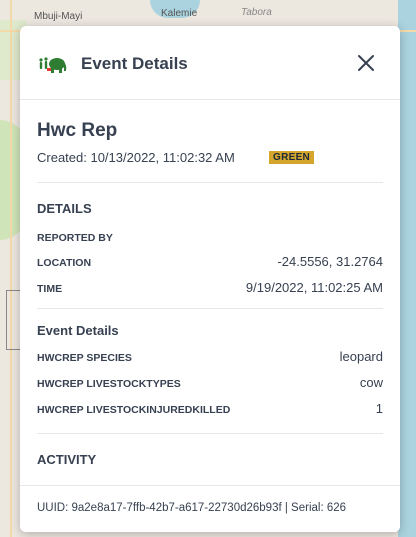 The width and height of the screenshot is (416, 537). I want to click on livestock-injured-killed-label: HWCREP LIVESTOCKINJUREDKILLED, so click(134, 410).